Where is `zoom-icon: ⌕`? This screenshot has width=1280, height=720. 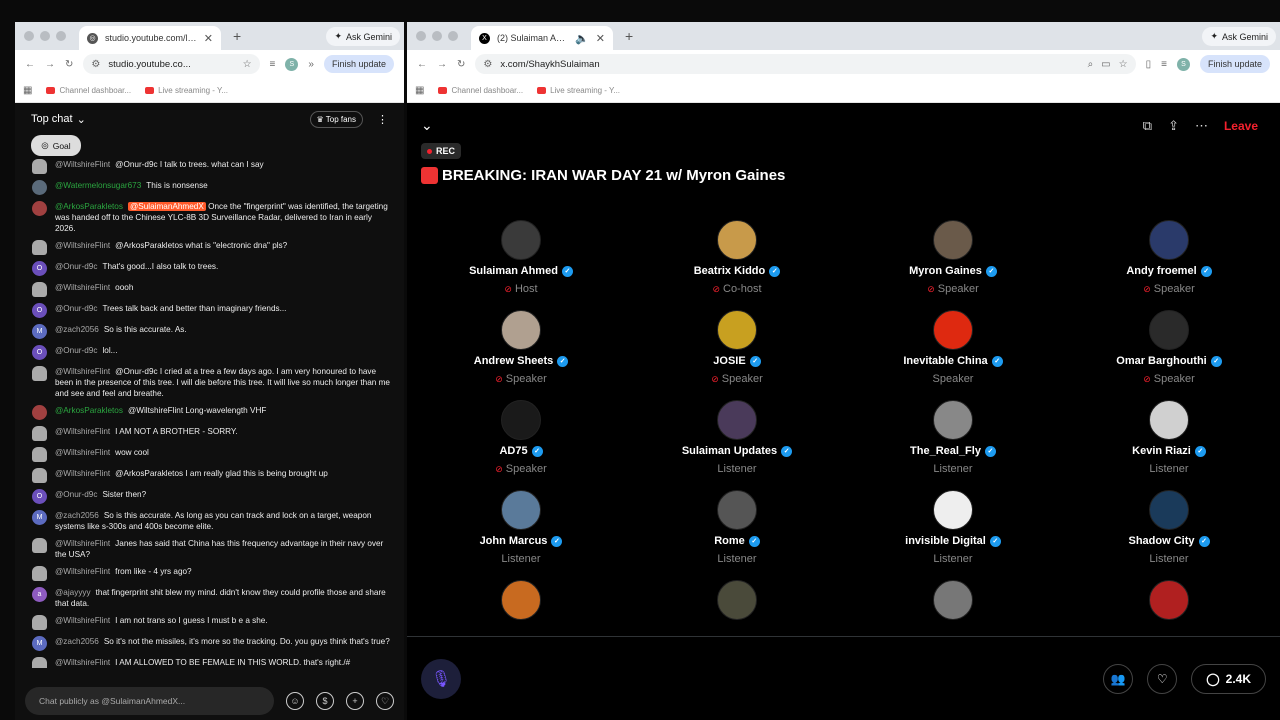 zoom-icon: ⌕ is located at coordinates (1091, 64).